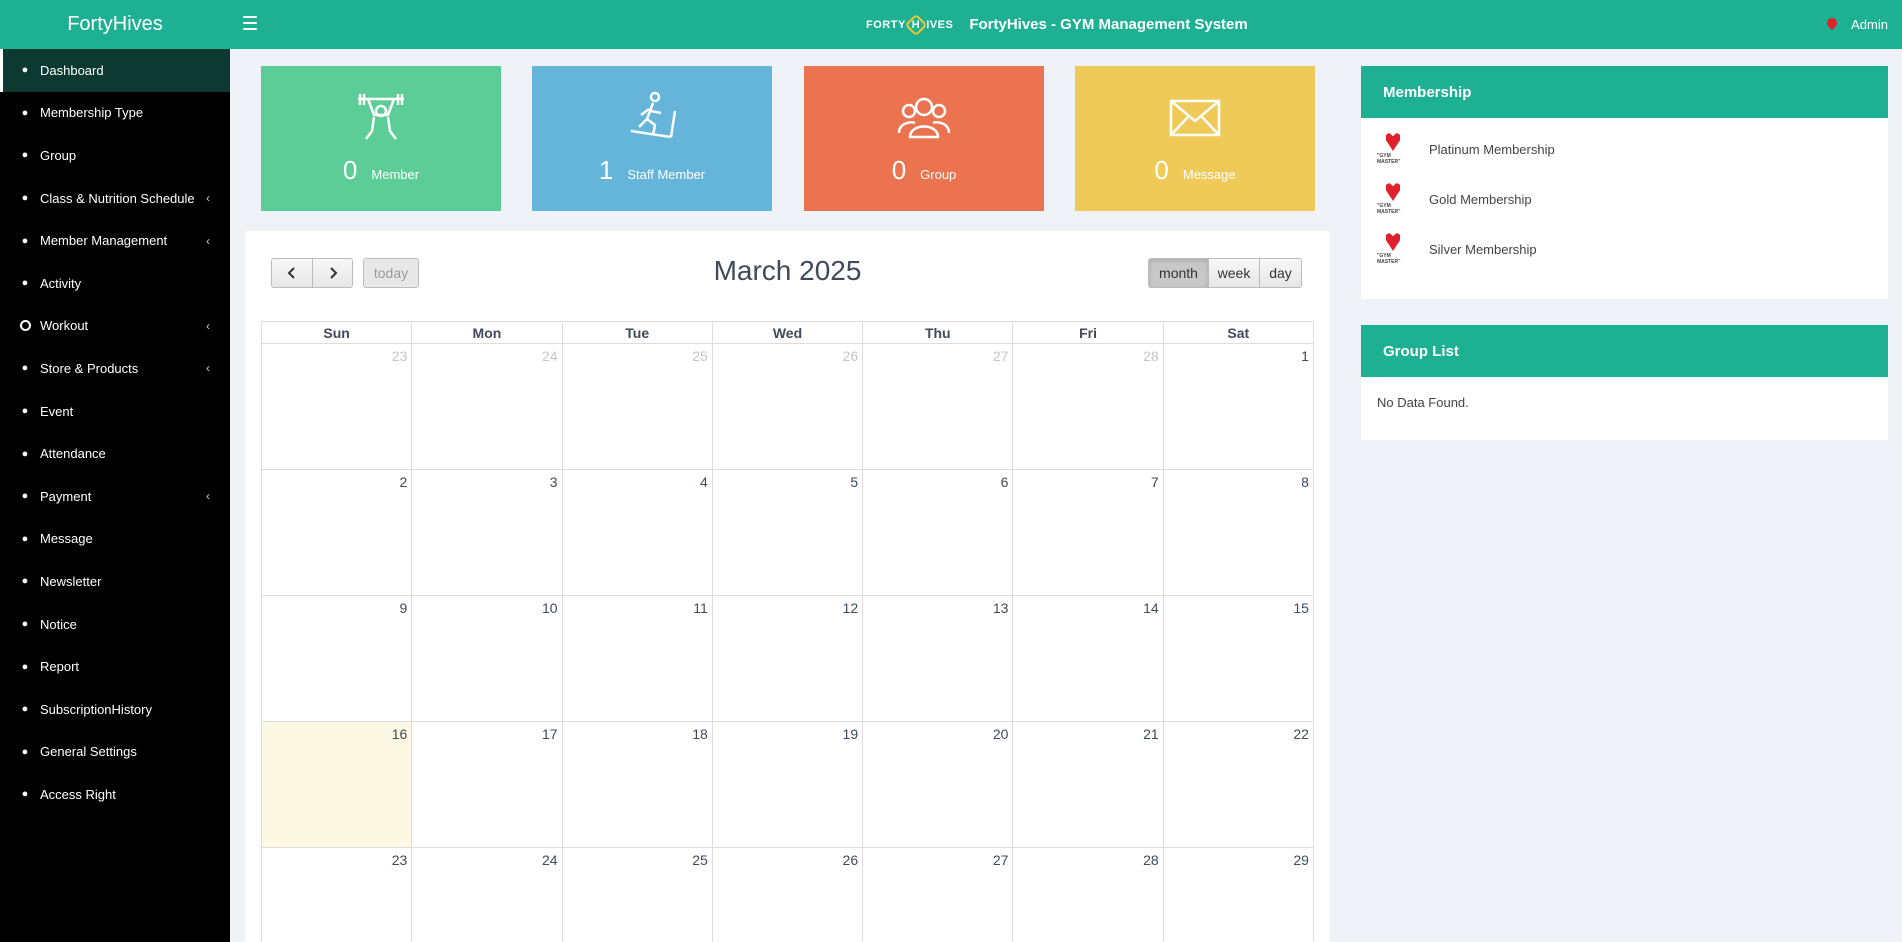 The height and width of the screenshot is (942, 1902). What do you see at coordinates (115, 326) in the screenshot?
I see `sidebar-item-workout: Workout ‹` at bounding box center [115, 326].